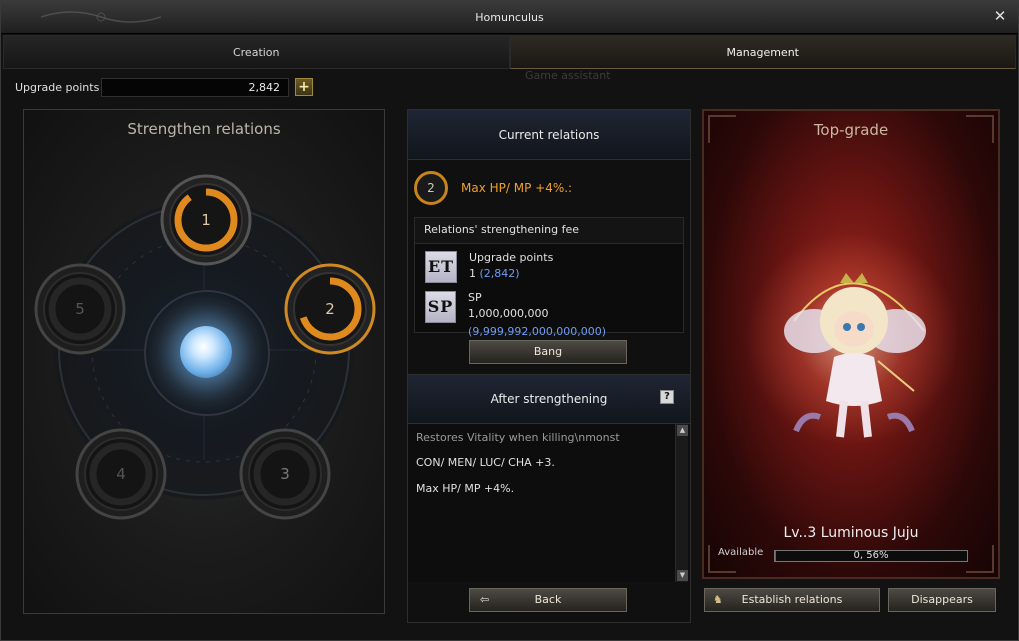 The image size is (1019, 641). I want to click on tab-management: Management, so click(762, 52).